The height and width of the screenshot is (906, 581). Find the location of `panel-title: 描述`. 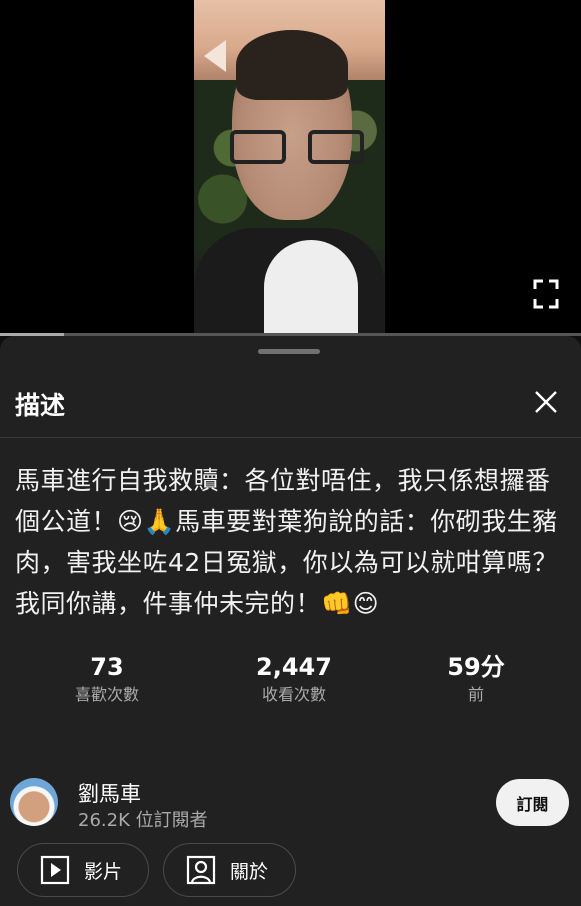

panel-title: 描述 is located at coordinates (40, 405).